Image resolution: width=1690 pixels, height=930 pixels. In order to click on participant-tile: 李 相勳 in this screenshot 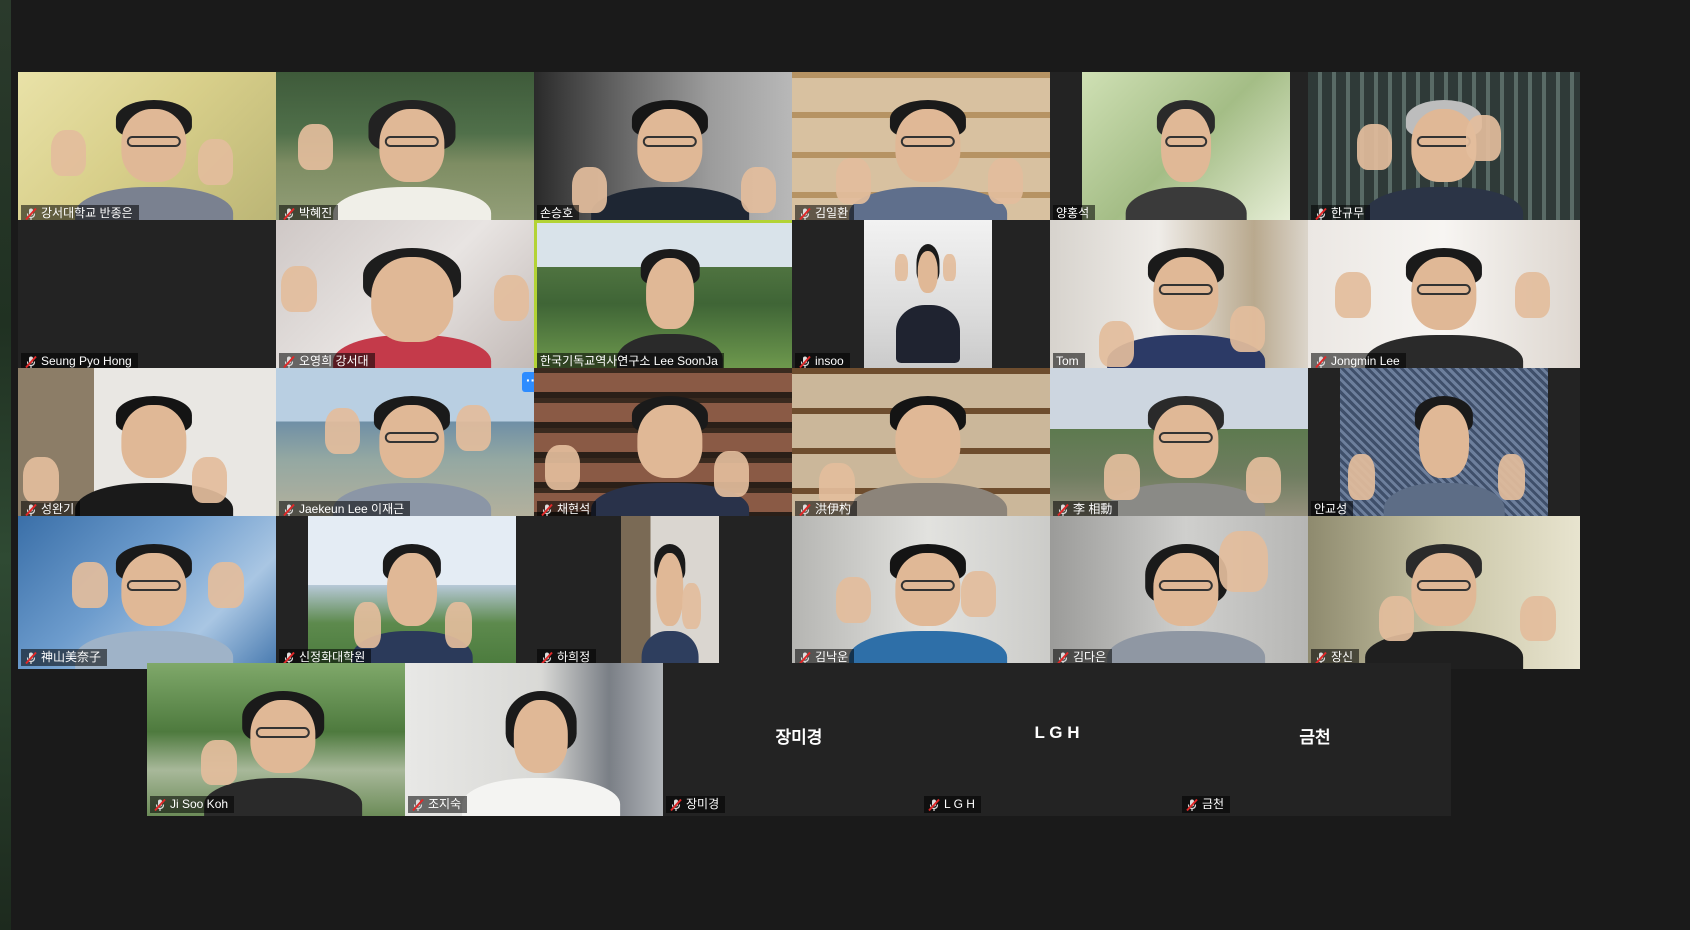, I will do `click(1186, 444)`.